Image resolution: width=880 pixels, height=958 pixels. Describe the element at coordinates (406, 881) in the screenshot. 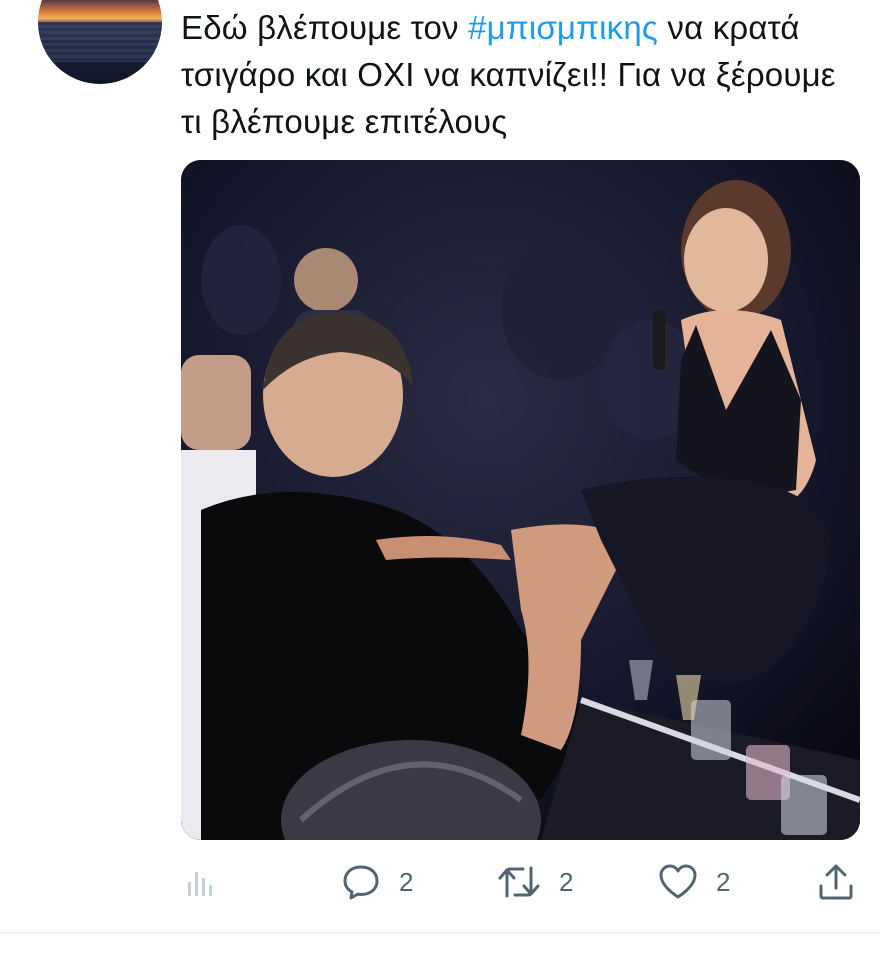

I see `reply-count: 2` at that location.